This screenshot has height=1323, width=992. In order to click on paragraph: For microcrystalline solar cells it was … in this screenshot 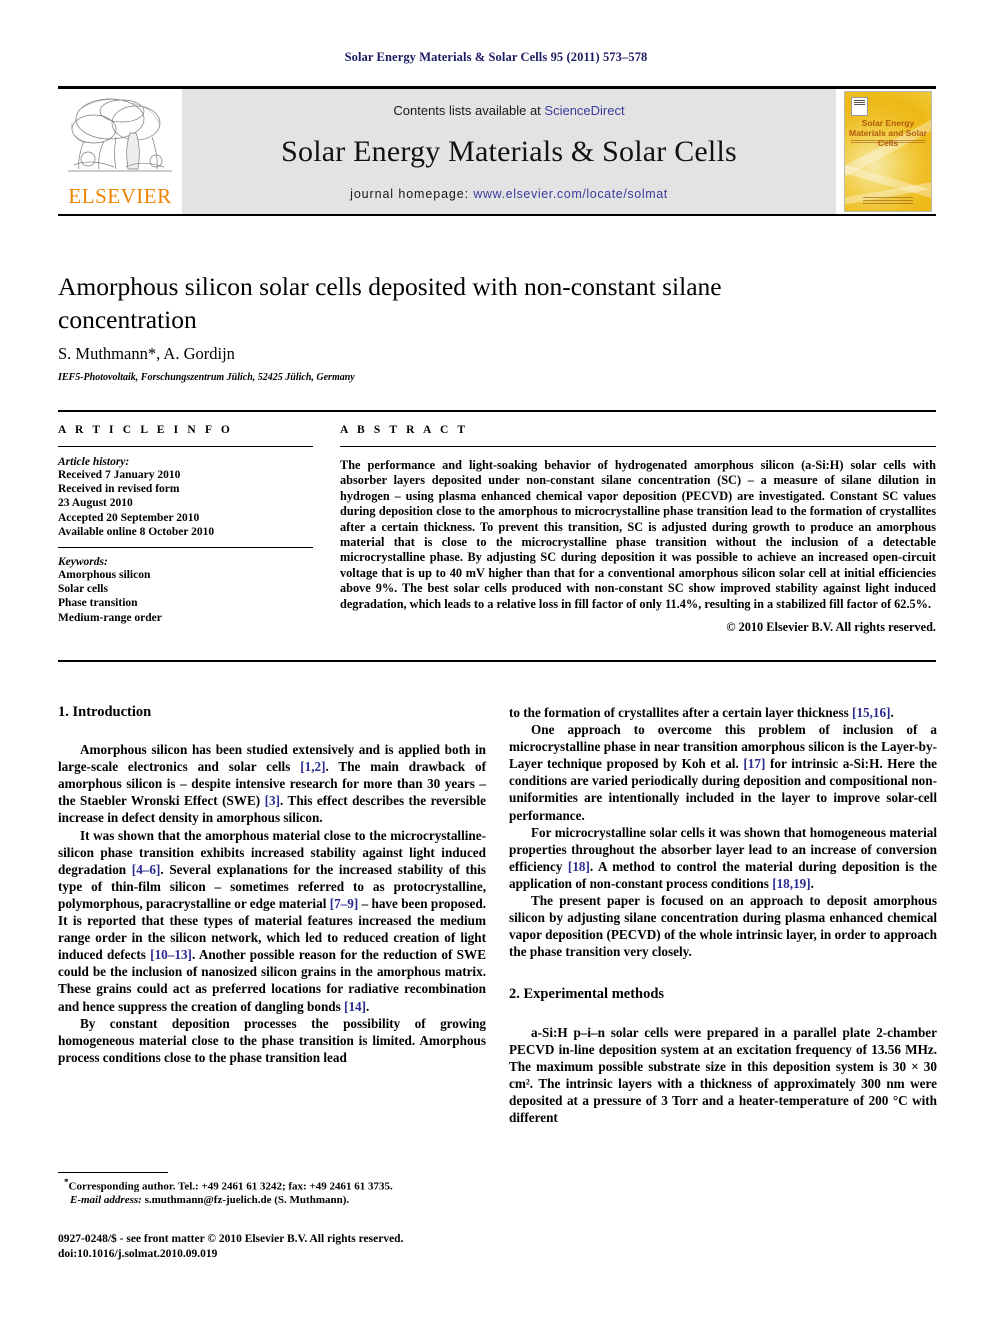, I will do `click(723, 857)`.